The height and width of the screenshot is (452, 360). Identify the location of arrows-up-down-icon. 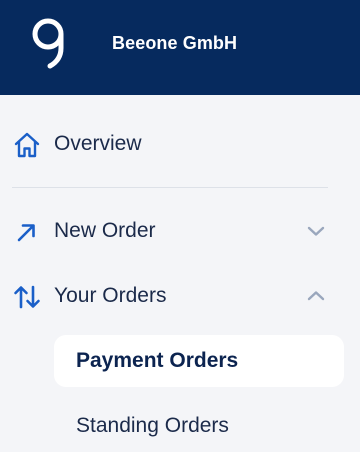
(27, 297).